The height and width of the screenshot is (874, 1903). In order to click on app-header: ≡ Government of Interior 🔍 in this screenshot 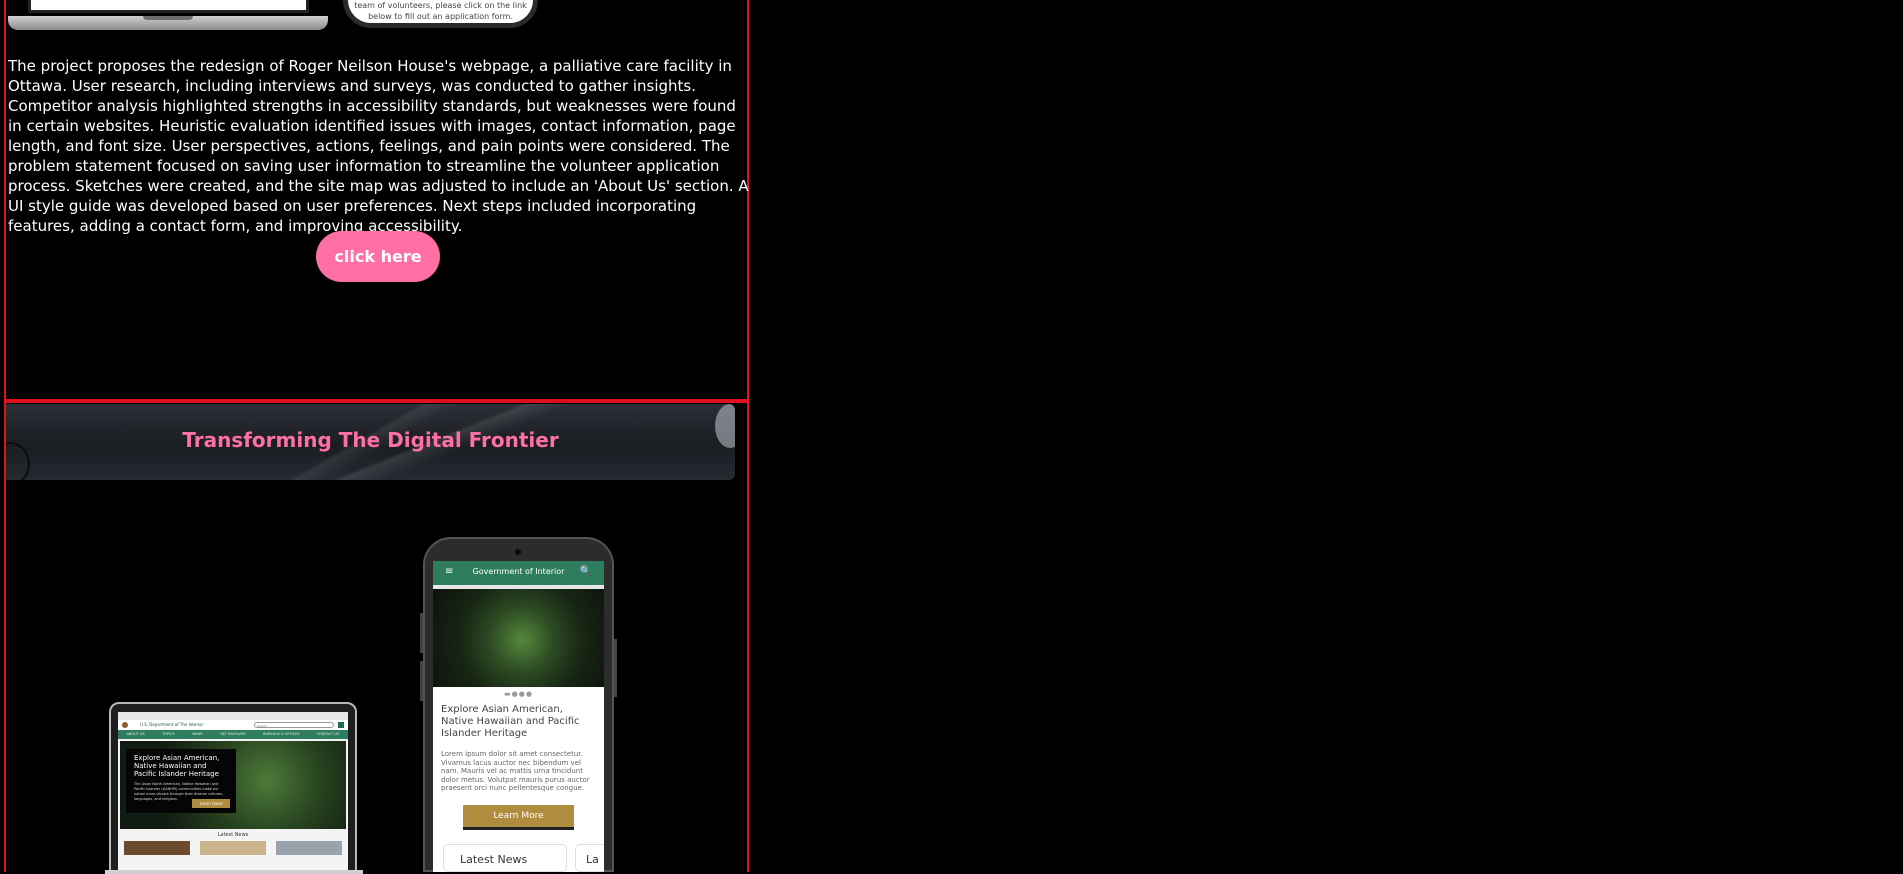, I will do `click(518, 575)`.